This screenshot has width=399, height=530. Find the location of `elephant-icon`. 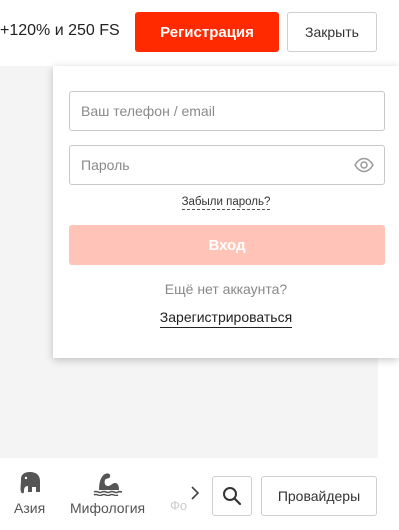

elephant-icon is located at coordinates (30, 483).